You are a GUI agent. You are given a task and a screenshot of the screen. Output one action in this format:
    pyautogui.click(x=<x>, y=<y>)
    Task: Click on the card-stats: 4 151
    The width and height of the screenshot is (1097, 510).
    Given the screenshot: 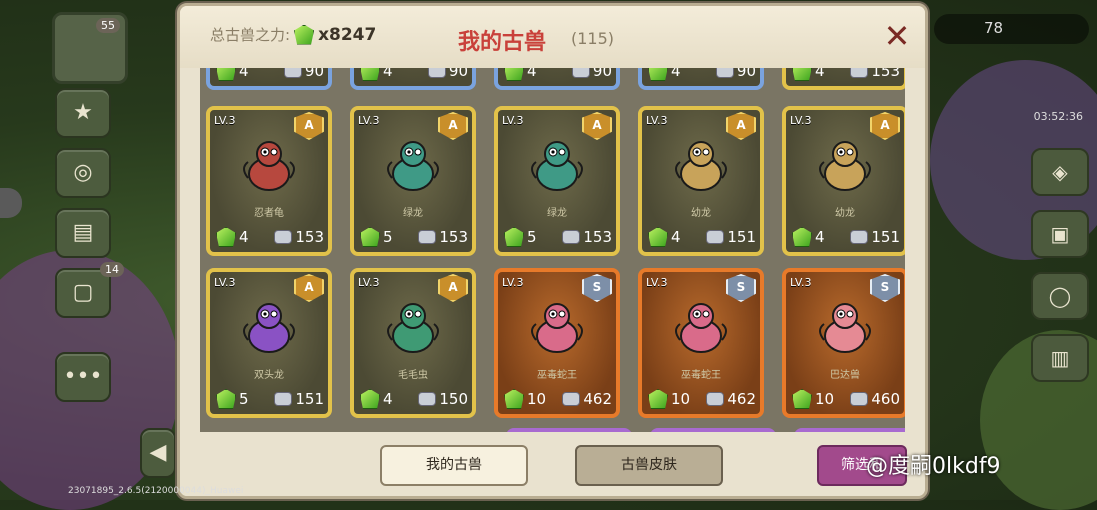 What is the action you would take?
    pyautogui.click(x=702, y=237)
    